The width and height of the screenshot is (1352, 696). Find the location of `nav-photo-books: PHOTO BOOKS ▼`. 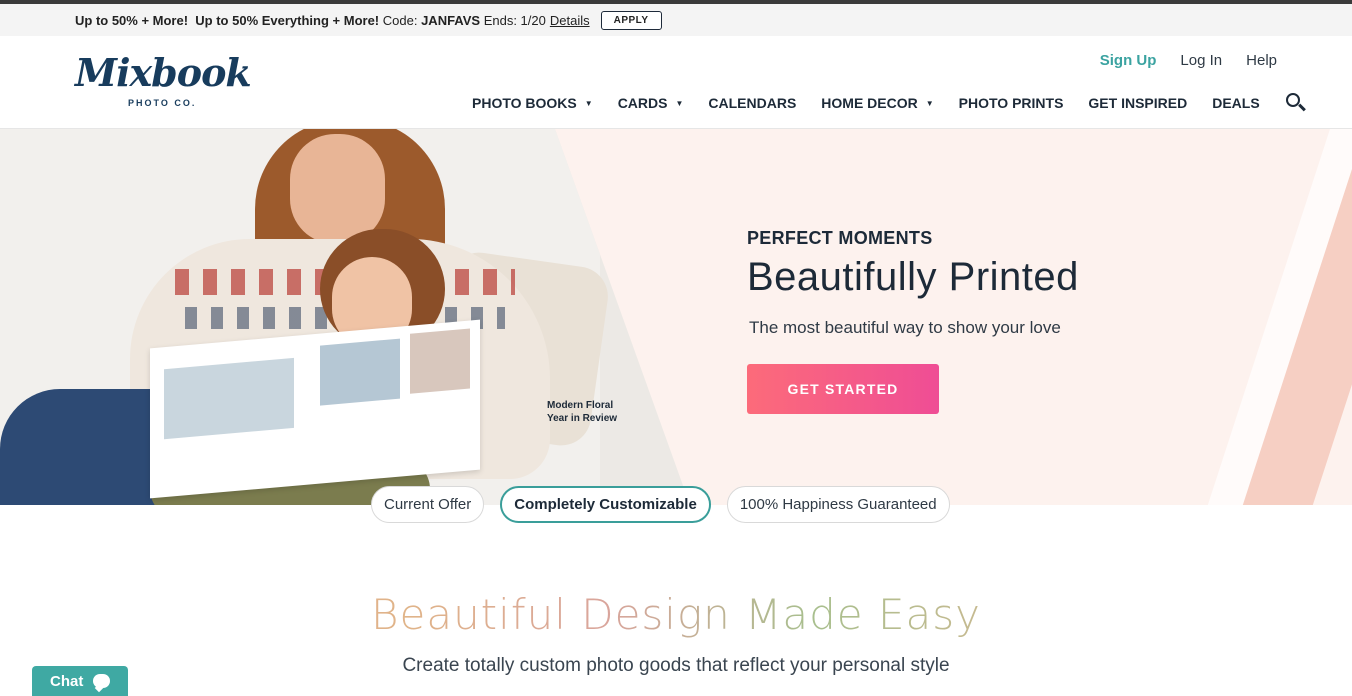

nav-photo-books: PHOTO BOOKS ▼ is located at coordinates (532, 103).